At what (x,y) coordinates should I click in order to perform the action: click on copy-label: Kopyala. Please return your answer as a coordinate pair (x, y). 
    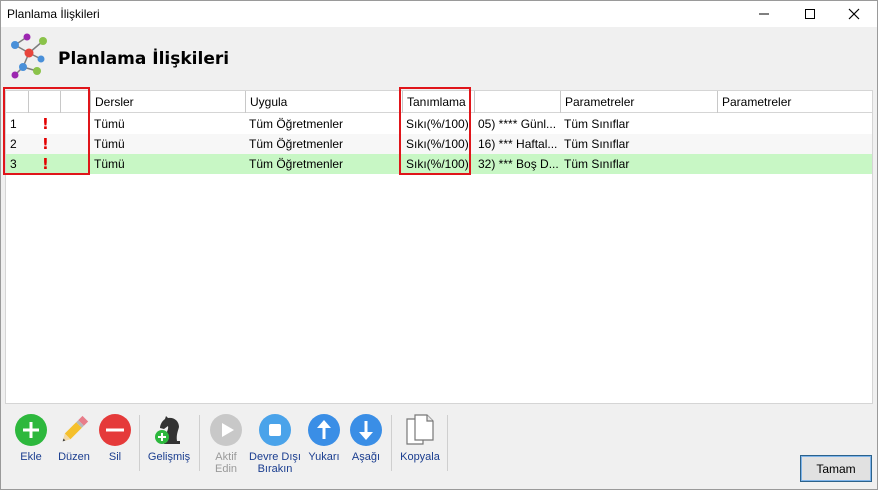
    Looking at the image, I should click on (420, 457).